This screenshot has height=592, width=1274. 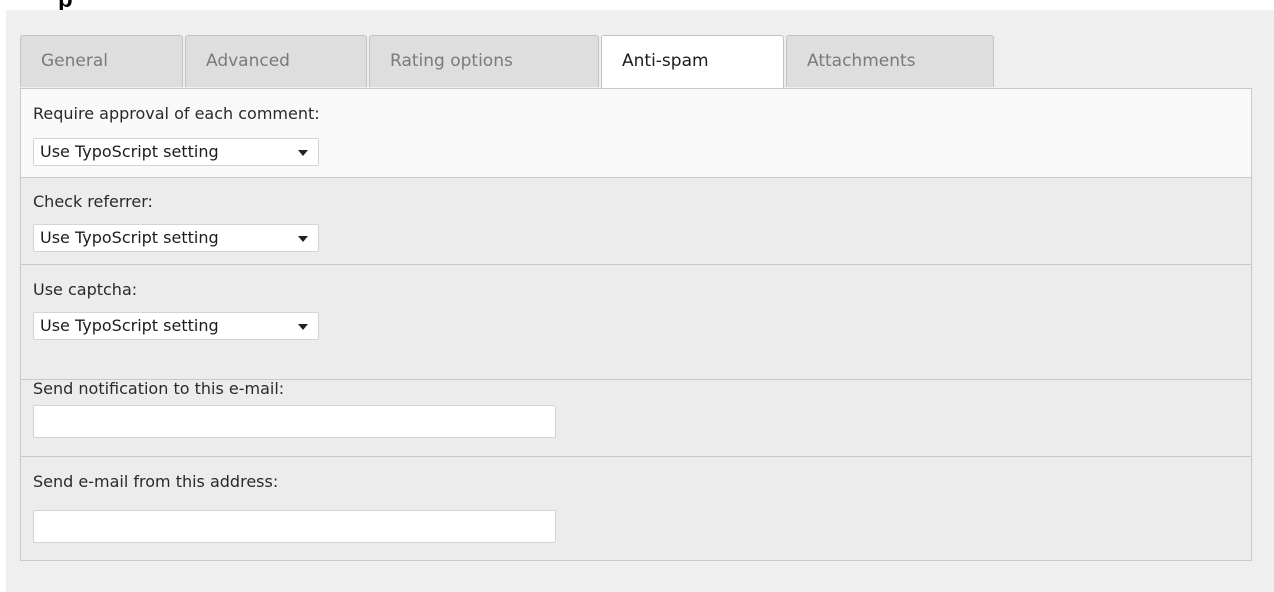 What do you see at coordinates (636, 418) in the screenshot?
I see `notify-email-row: Send notification to this e-mail:` at bounding box center [636, 418].